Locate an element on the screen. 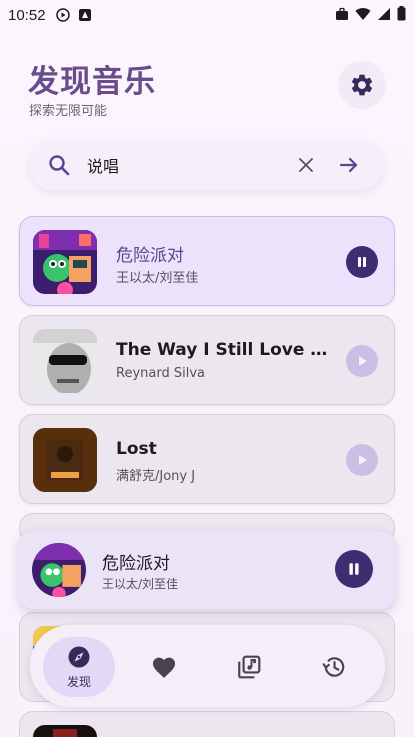 The image size is (414, 737). status-right is located at coordinates (370, 13).